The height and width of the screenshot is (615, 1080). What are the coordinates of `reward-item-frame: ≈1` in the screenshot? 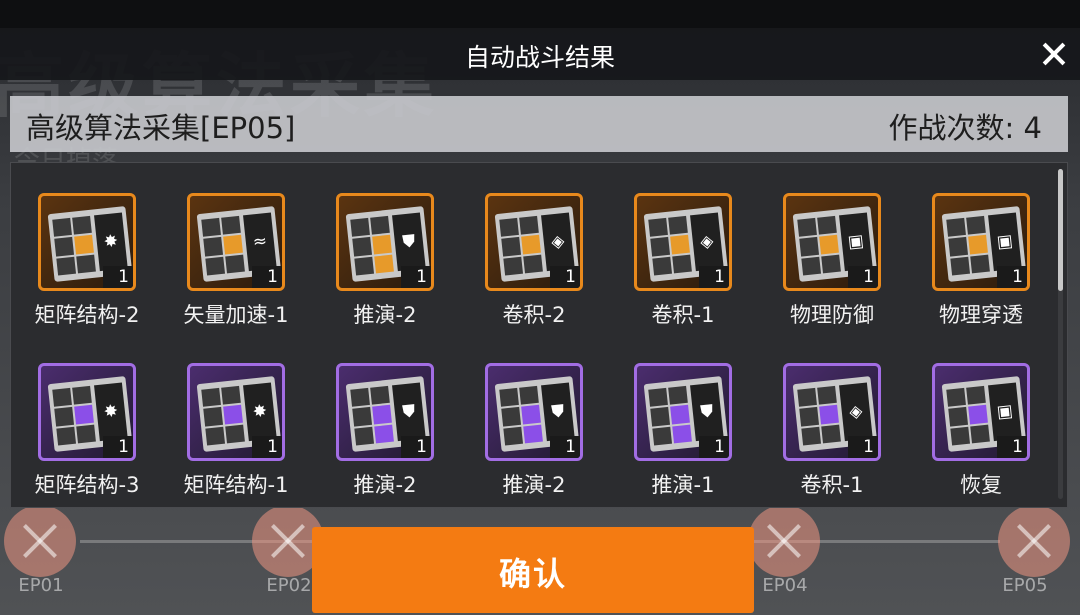 It's located at (236, 242).